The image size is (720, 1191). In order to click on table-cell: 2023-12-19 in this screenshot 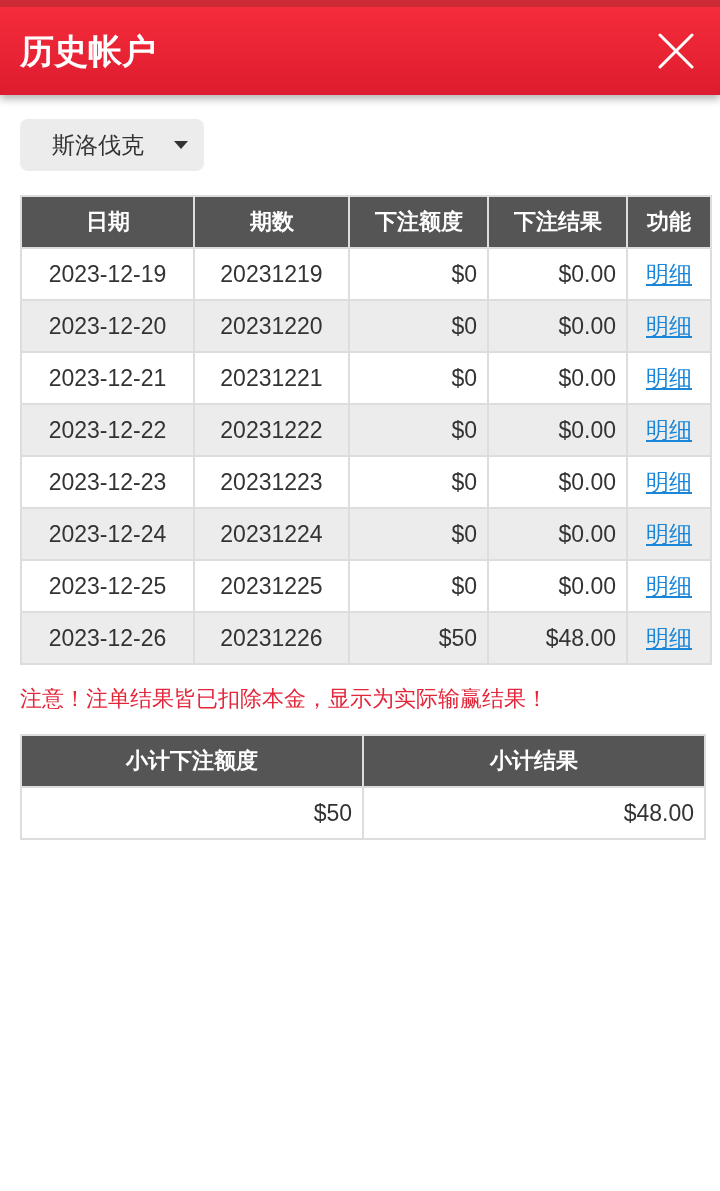, I will do `click(107, 274)`.